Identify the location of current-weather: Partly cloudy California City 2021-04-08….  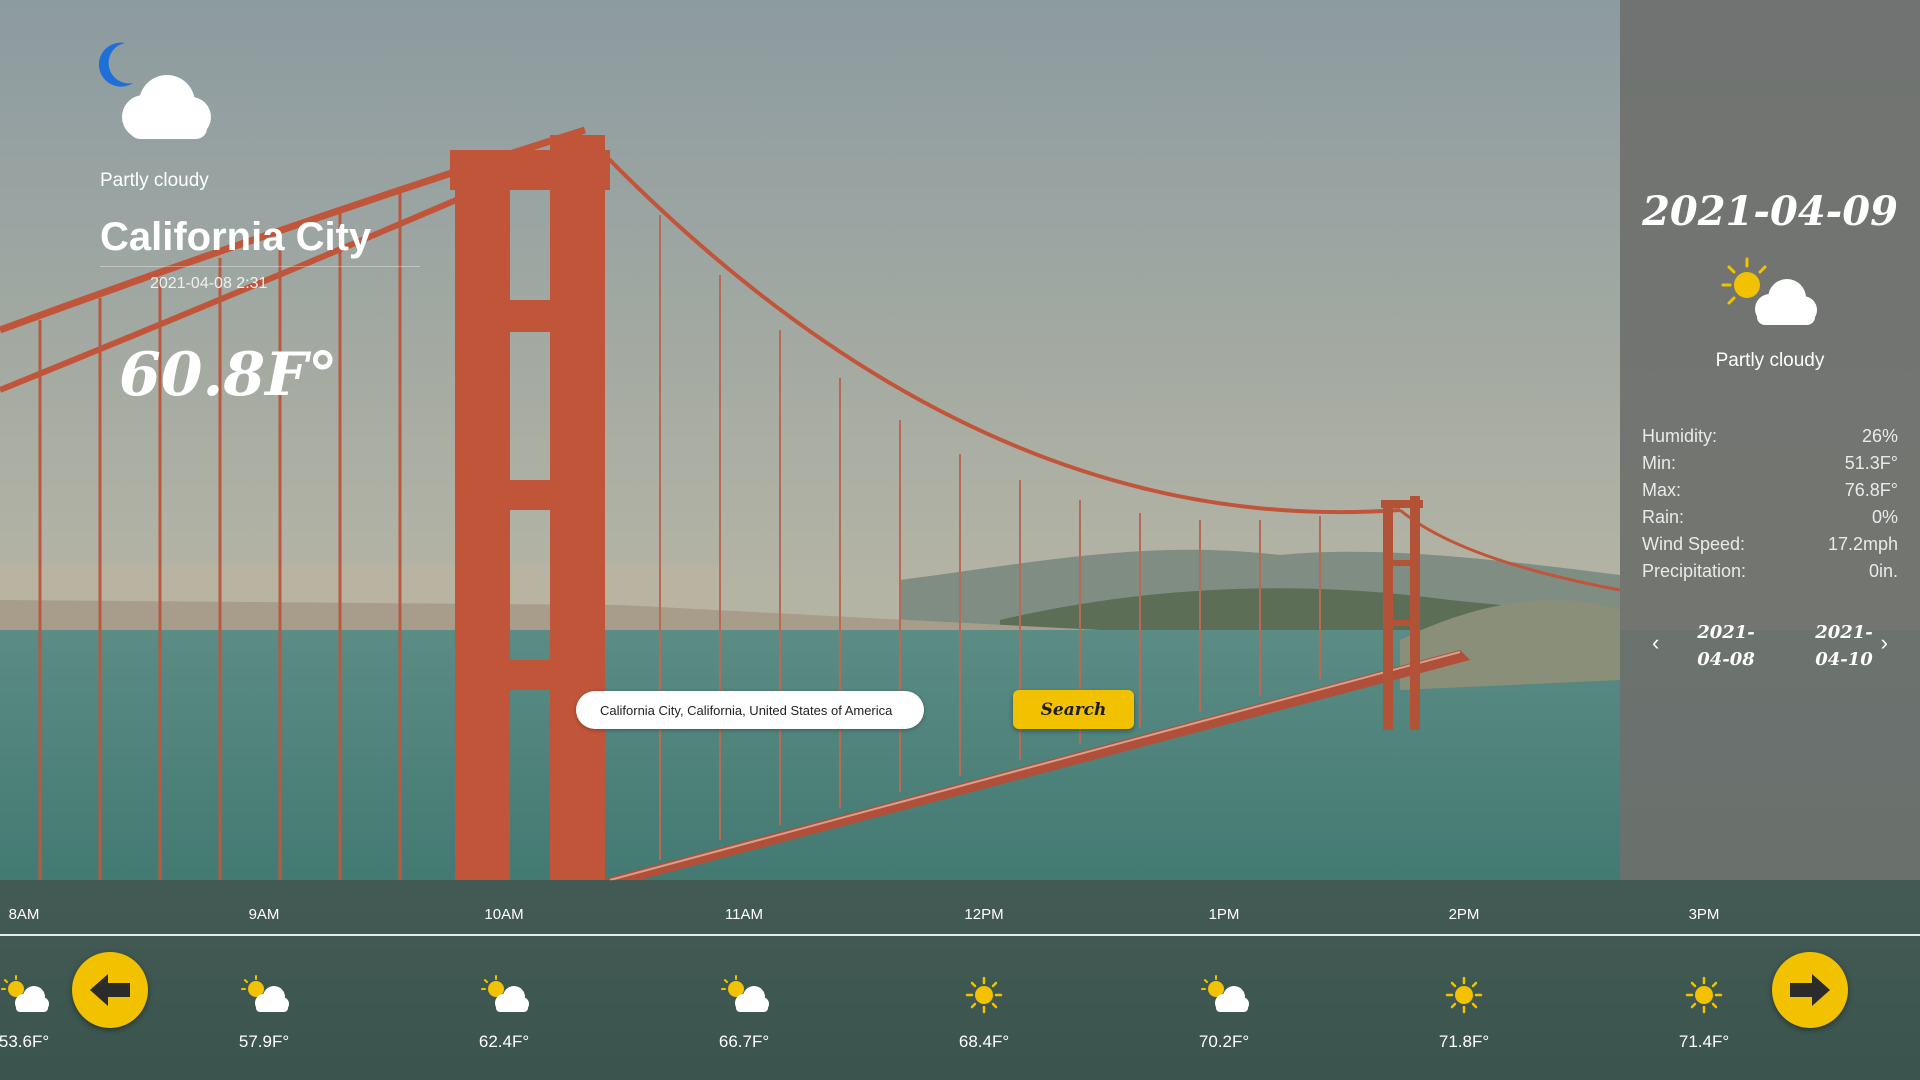
(257, 222).